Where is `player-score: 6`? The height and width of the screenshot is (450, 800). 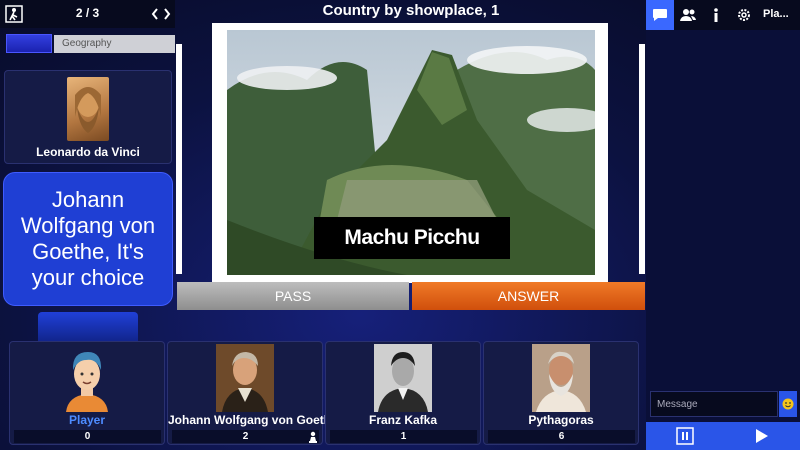
player-score: 6 is located at coordinates (561, 436).